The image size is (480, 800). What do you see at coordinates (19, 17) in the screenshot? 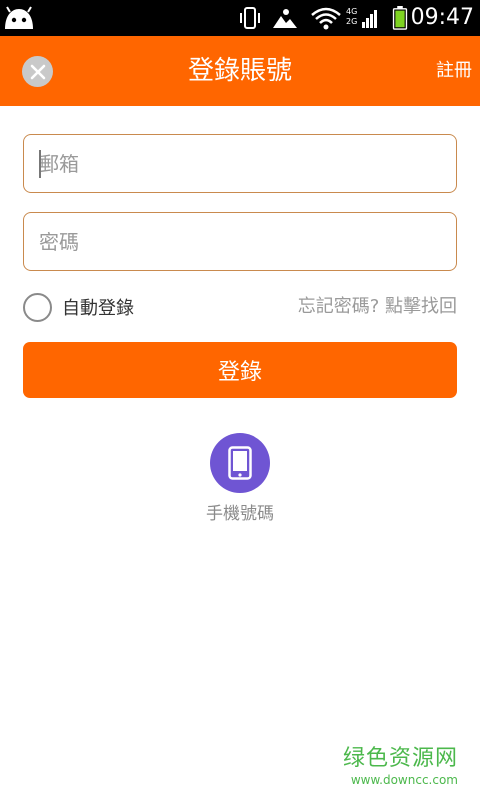
I see `android-icon` at bounding box center [19, 17].